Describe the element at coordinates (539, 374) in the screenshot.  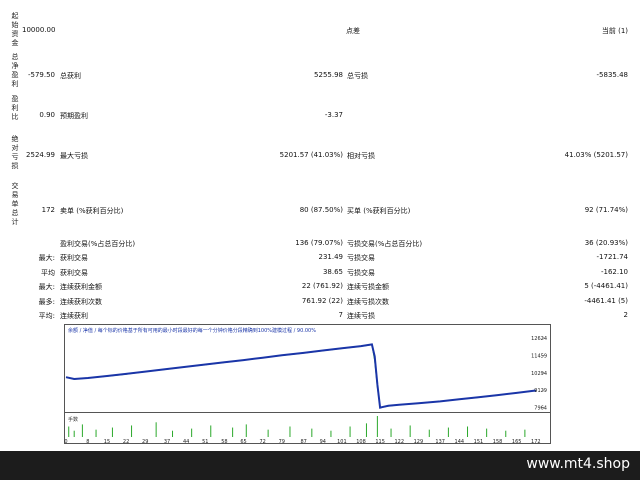
I see `y-tick-label: 10294` at that location.